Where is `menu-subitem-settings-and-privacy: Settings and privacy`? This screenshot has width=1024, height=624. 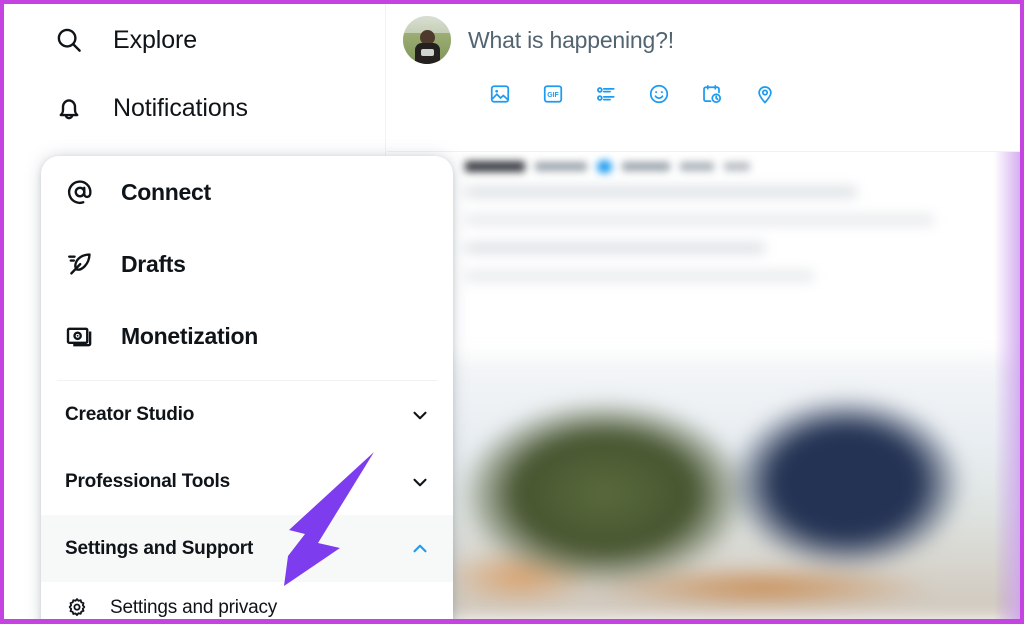 menu-subitem-settings-and-privacy: Settings and privacy is located at coordinates (247, 600).